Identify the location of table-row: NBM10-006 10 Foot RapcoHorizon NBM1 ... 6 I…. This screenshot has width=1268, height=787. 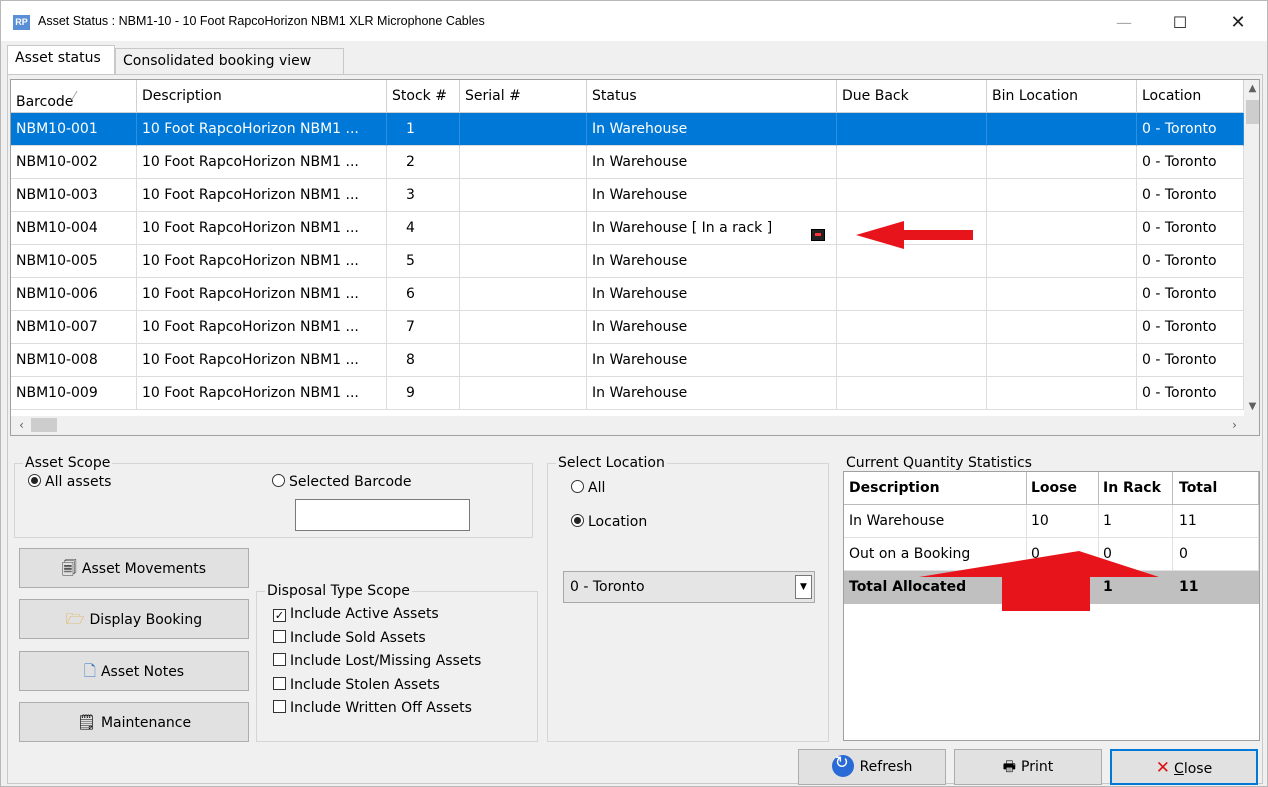
(627, 294).